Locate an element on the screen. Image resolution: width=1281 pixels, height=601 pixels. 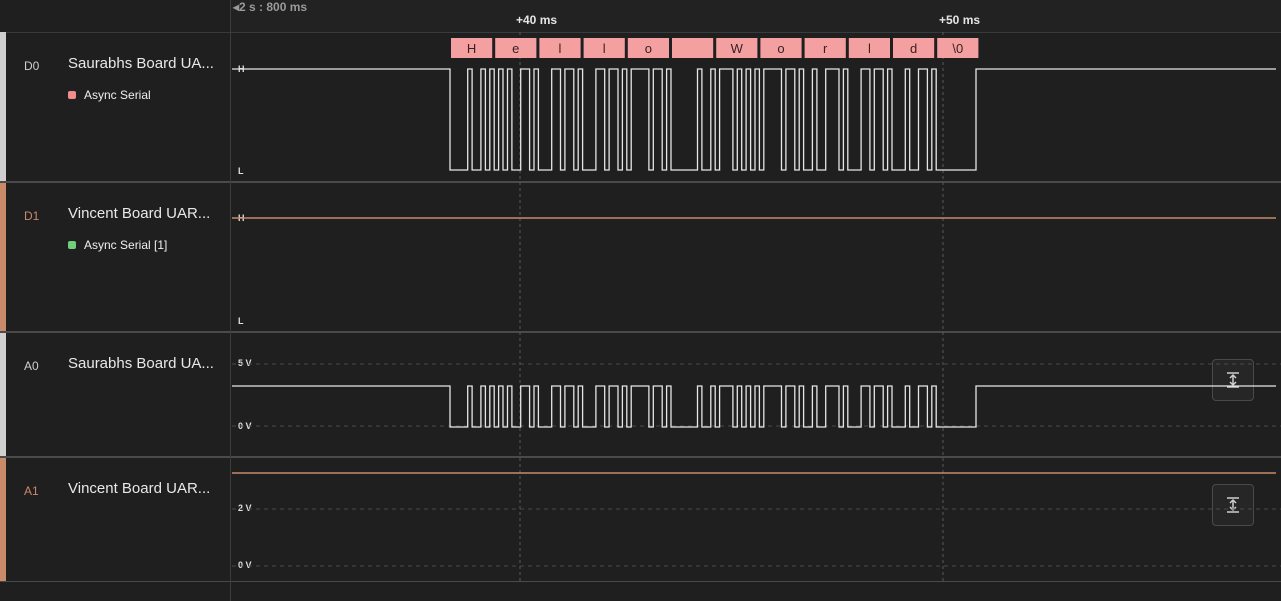
d0-trace is located at coordinates (754, 119).